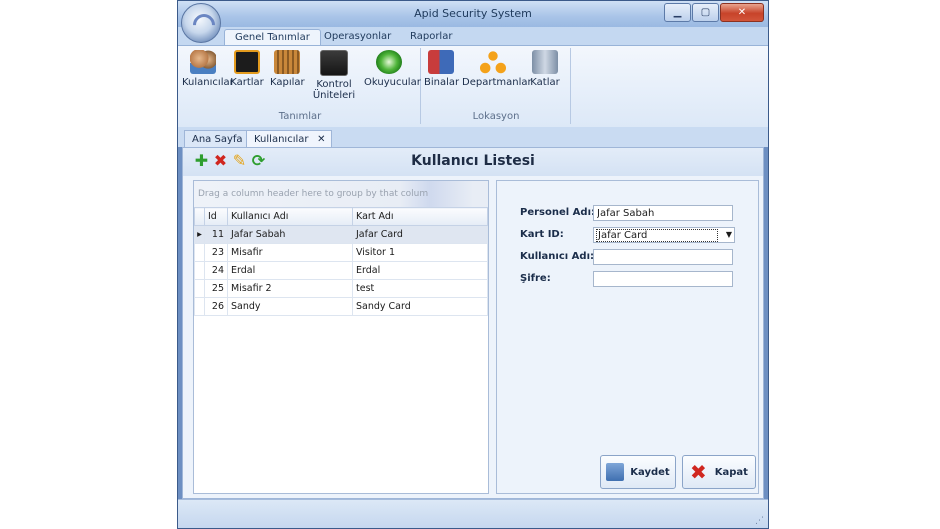  Describe the element at coordinates (677, 12) in the screenshot. I see `minimize-button: ▁` at that location.